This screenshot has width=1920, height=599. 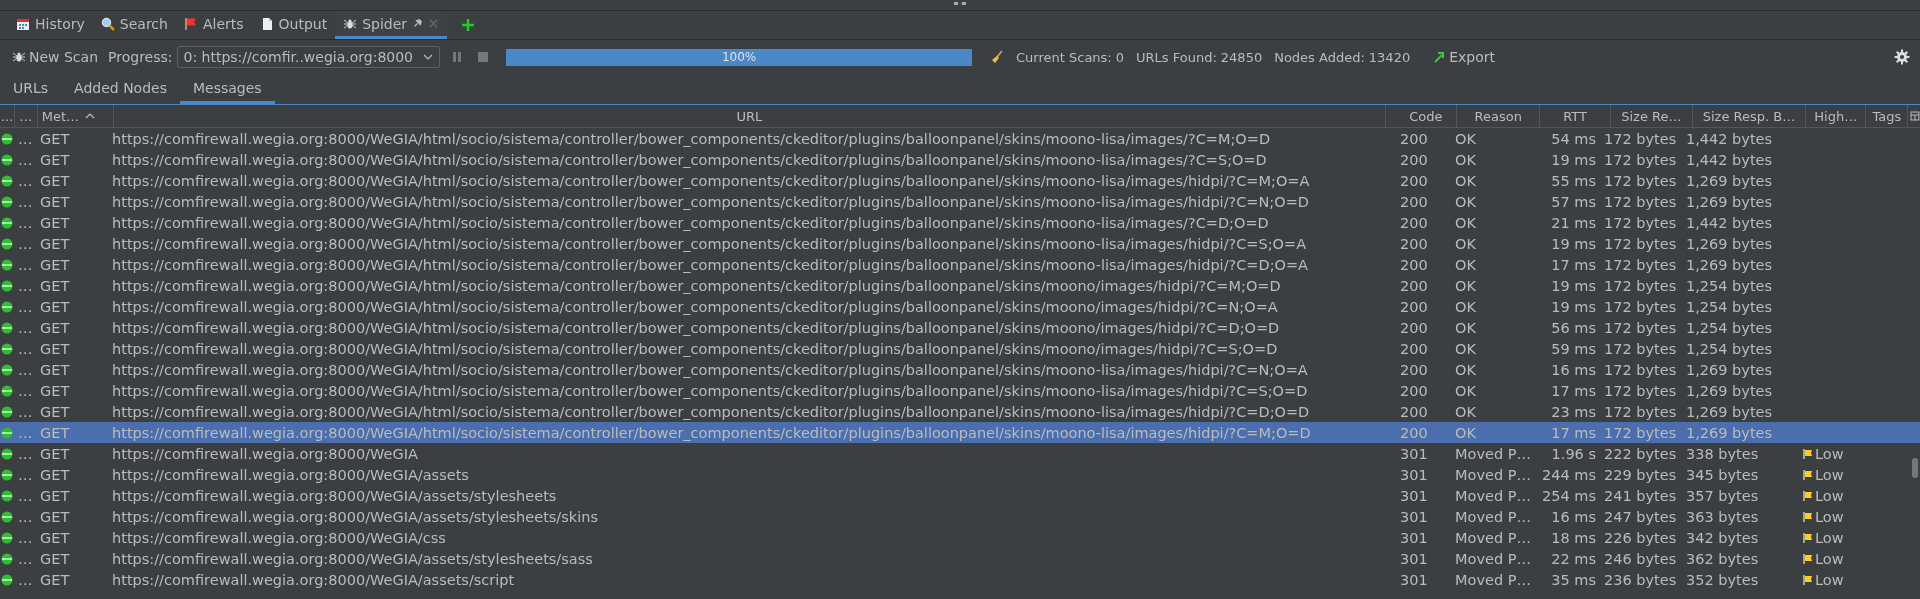 What do you see at coordinates (960, 264) in the screenshot?
I see `table-row: … GET https://comfirewall.wegia.org:8000/WeGIA/html/socio/sistema/controller/bower_components/ckeditor/plugins/balloonpanel/skins/moono-lisa/images/hidpi/?C=D;O=A 200 OK 17 ms 172 bytes 1,269 bytes` at bounding box center [960, 264].